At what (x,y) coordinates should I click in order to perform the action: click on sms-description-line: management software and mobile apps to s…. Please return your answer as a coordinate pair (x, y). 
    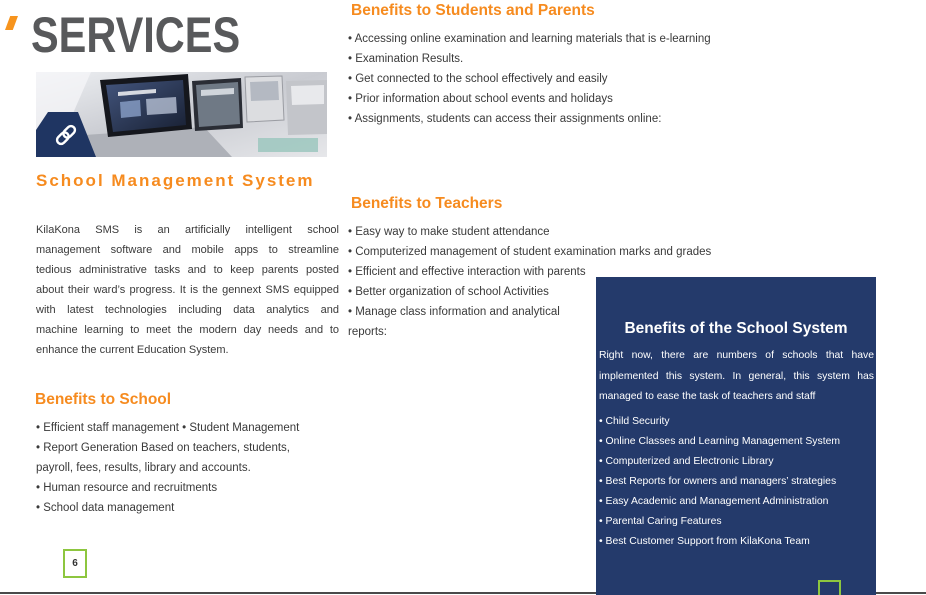
    Looking at the image, I should click on (187, 250).